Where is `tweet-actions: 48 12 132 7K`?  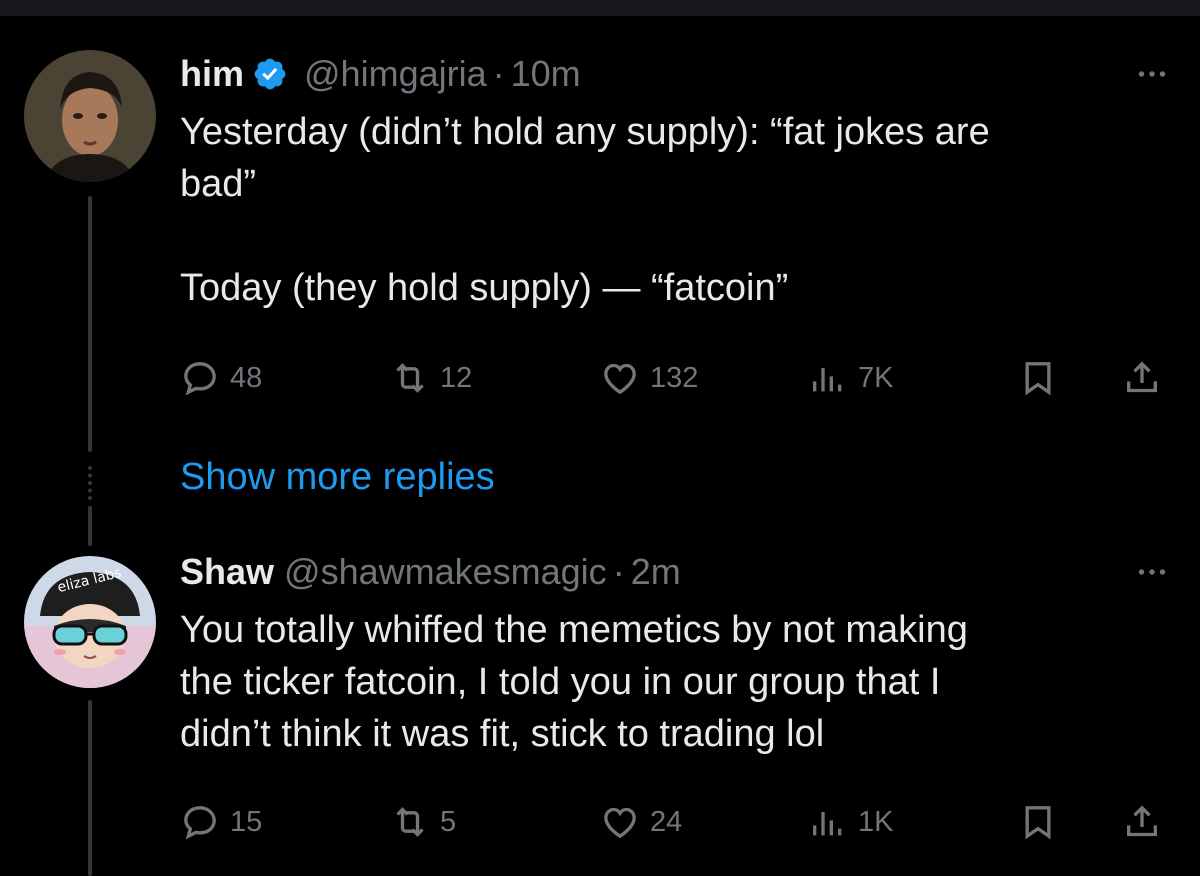 tweet-actions: 48 12 132 7K is located at coordinates (675, 378).